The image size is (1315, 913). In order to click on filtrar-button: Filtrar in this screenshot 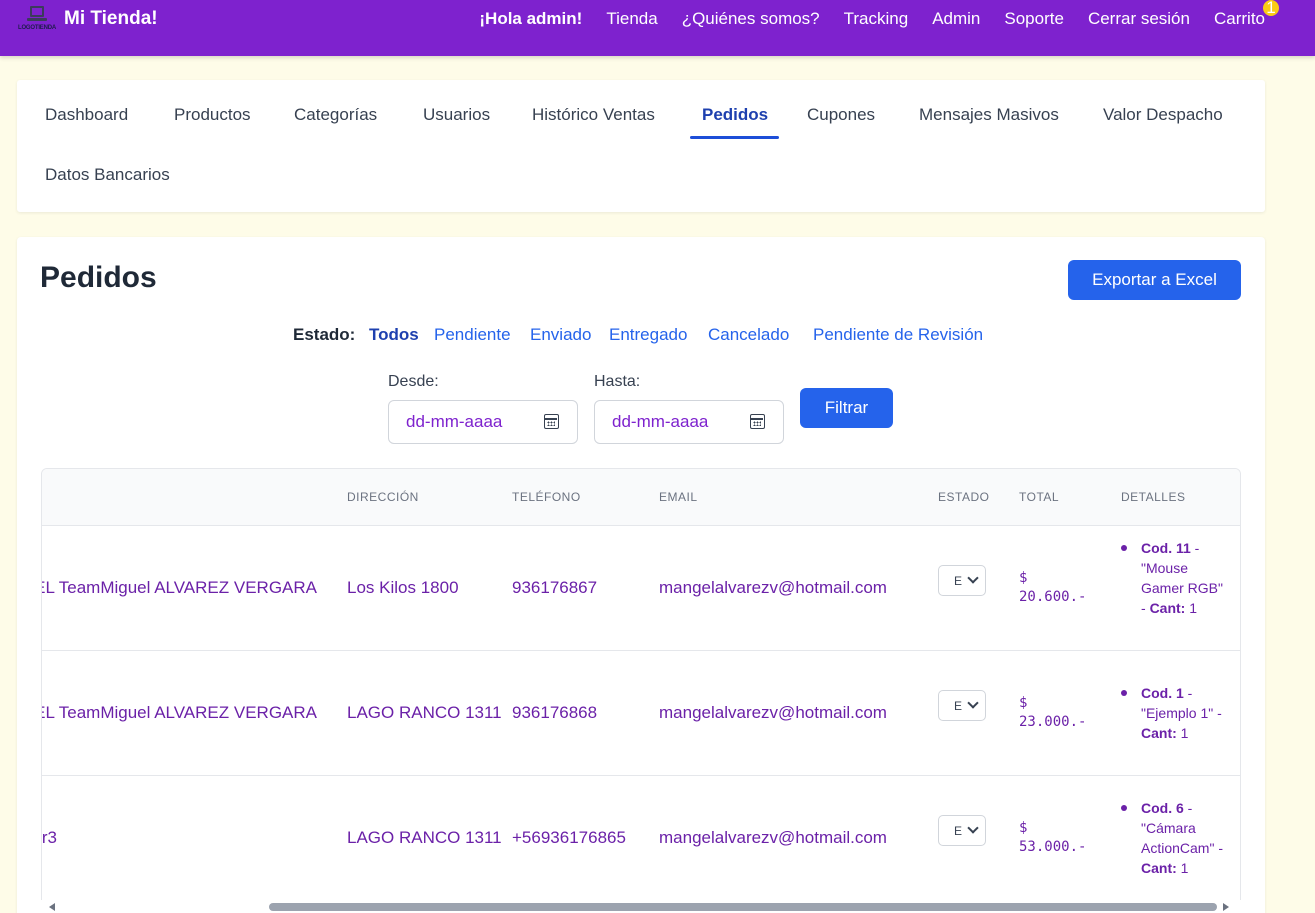, I will do `click(846, 408)`.